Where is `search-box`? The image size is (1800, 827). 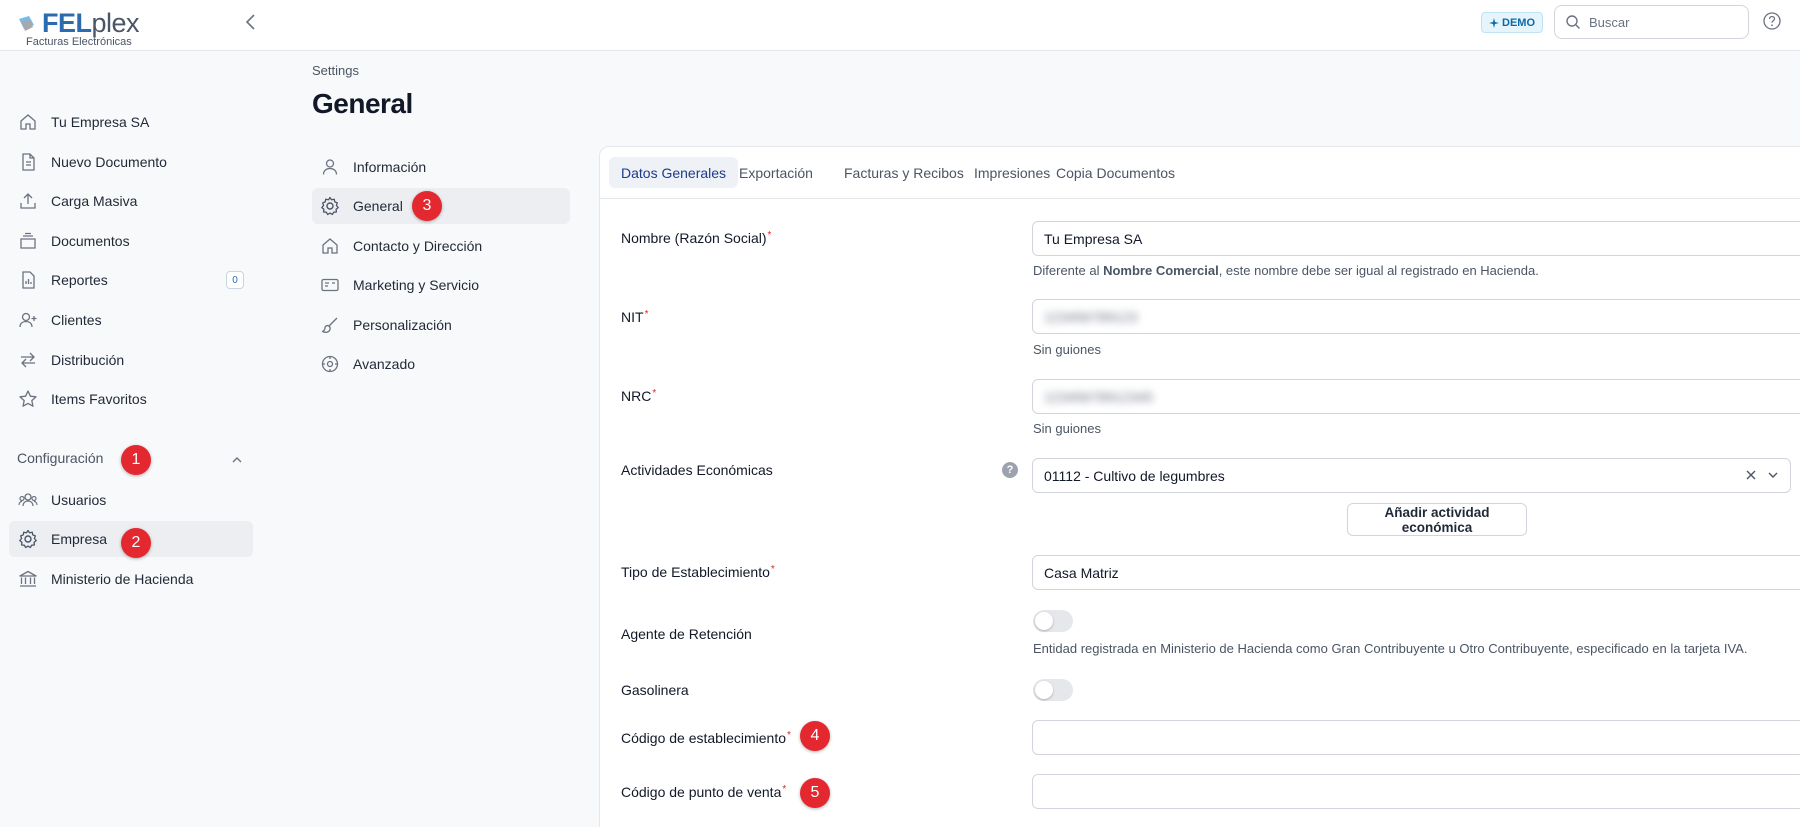 search-box is located at coordinates (1651, 22).